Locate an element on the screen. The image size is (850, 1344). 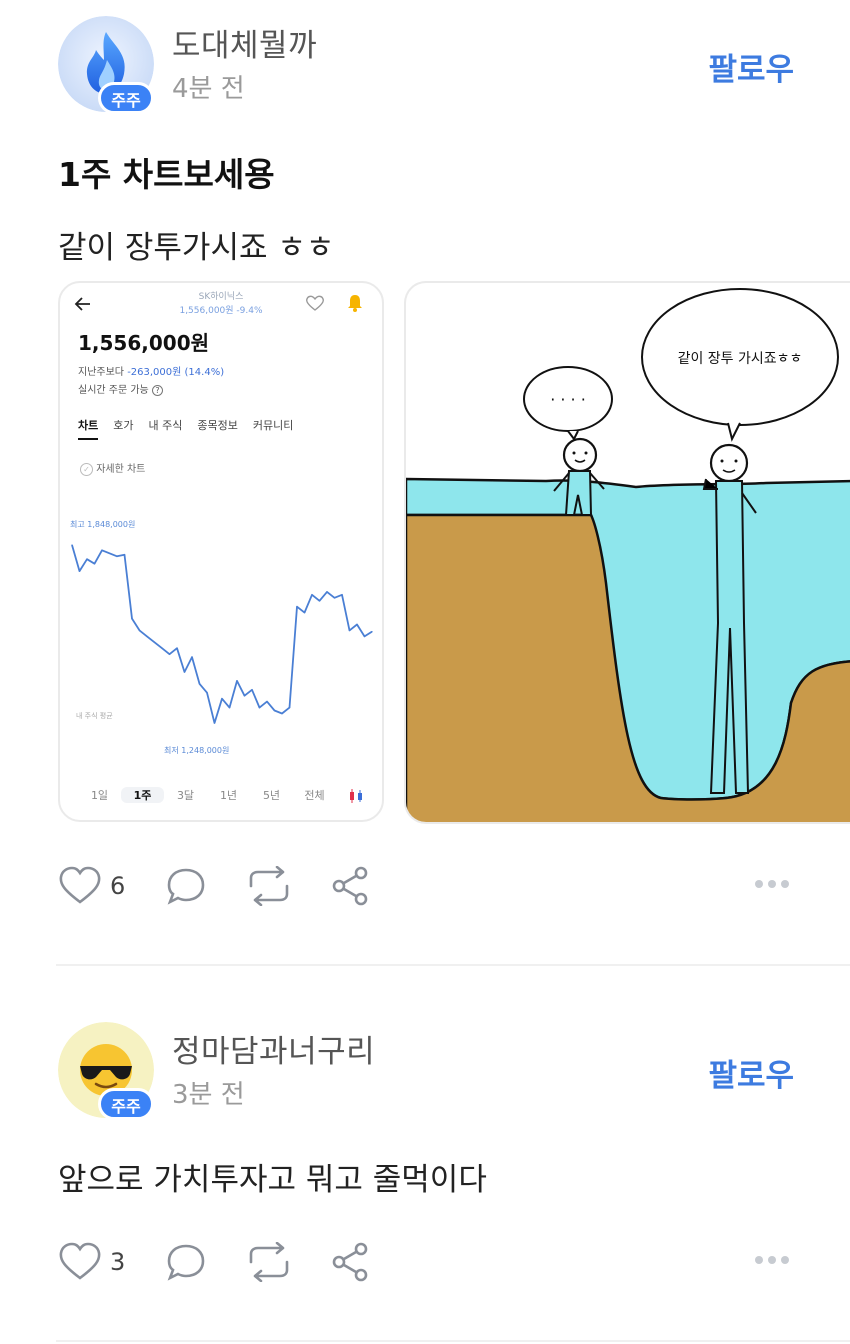
like-button: 6 is located at coordinates (91, 886).